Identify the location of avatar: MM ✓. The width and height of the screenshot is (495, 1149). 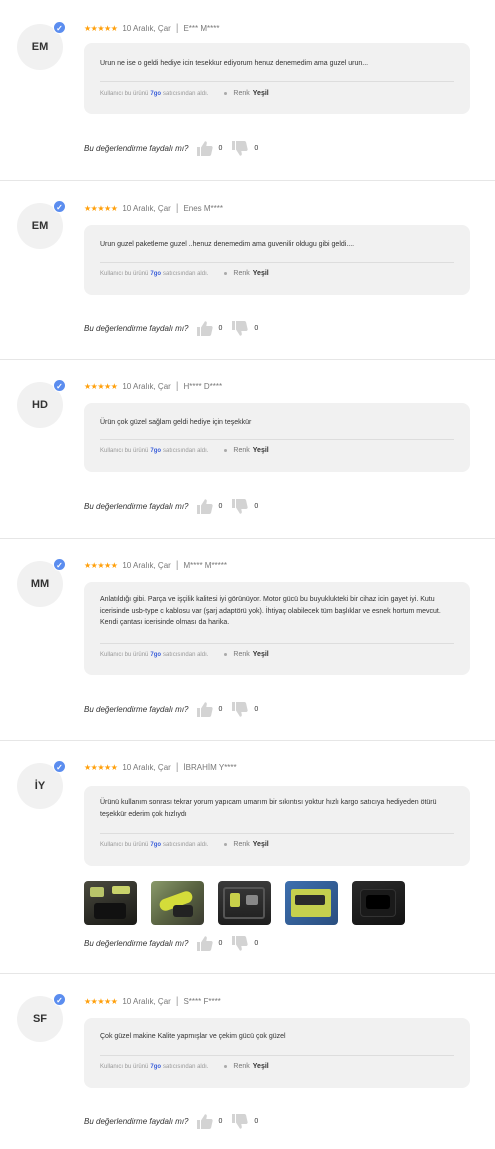
(41, 582).